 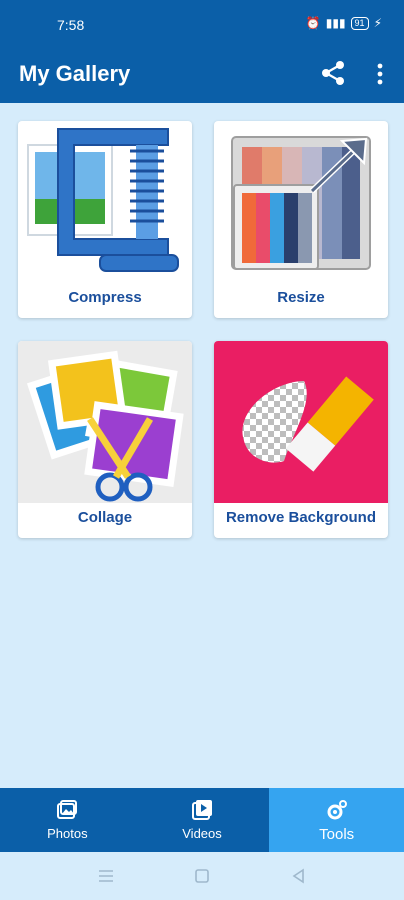 I want to click on signal-icon: ▮▮▮, so click(x=335, y=23).